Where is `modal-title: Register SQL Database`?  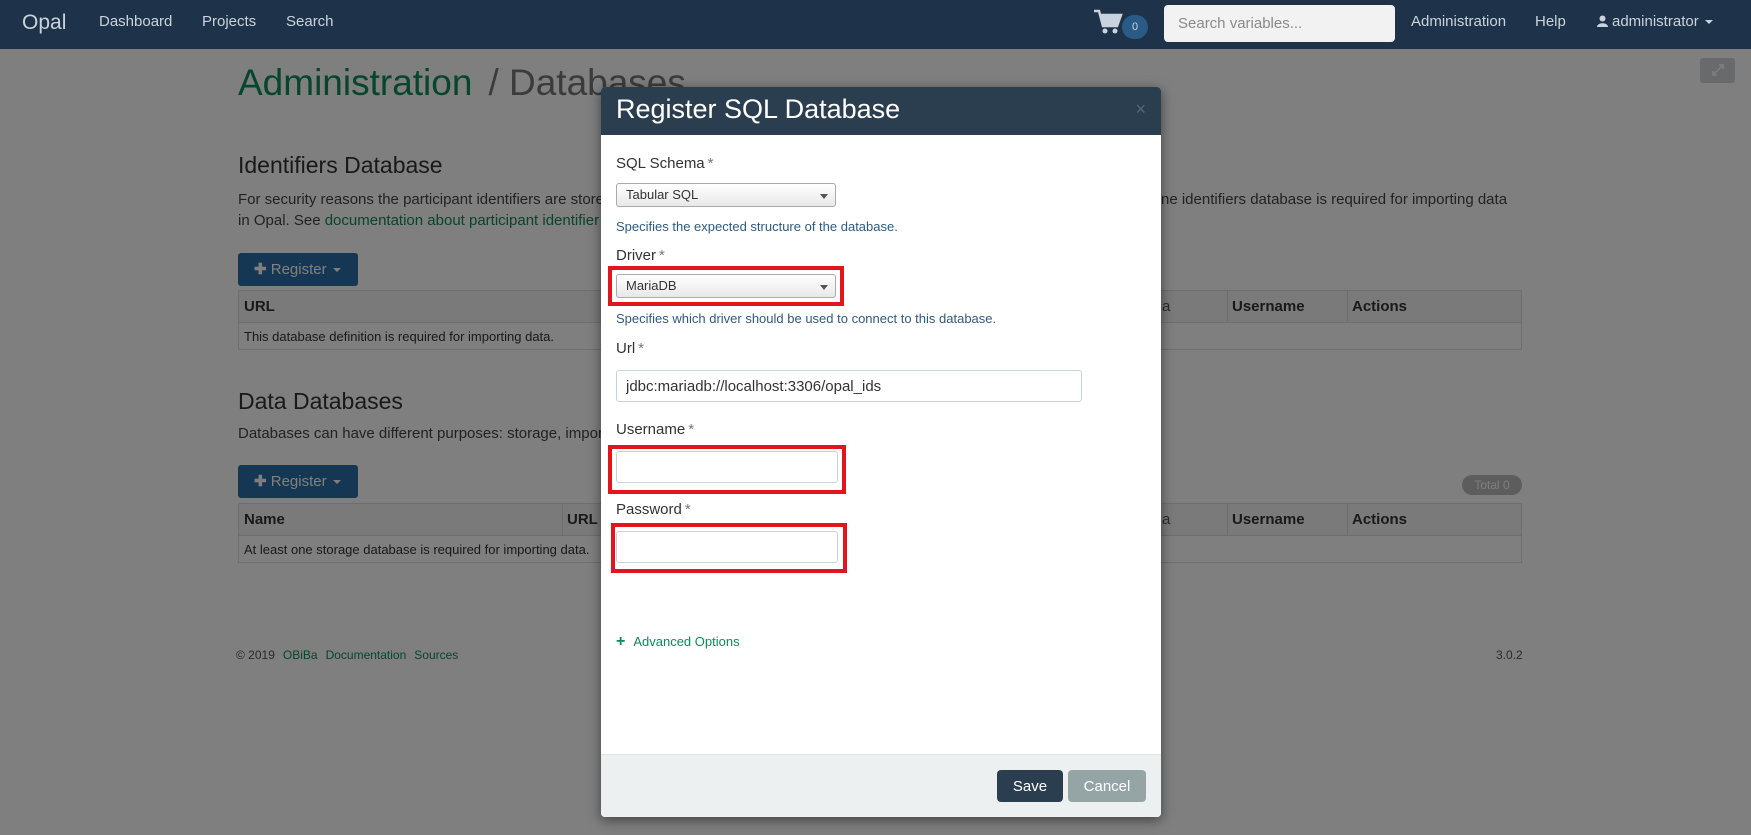 modal-title: Register SQL Database is located at coordinates (758, 109).